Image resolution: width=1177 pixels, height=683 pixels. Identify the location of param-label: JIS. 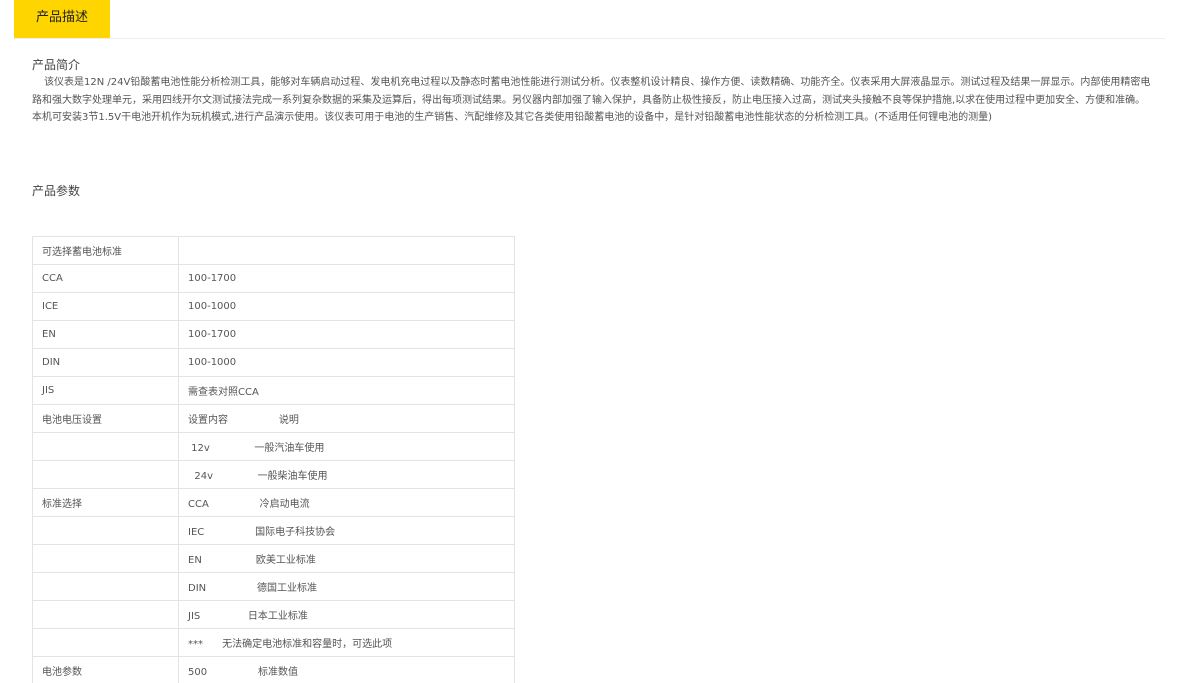
(105, 390).